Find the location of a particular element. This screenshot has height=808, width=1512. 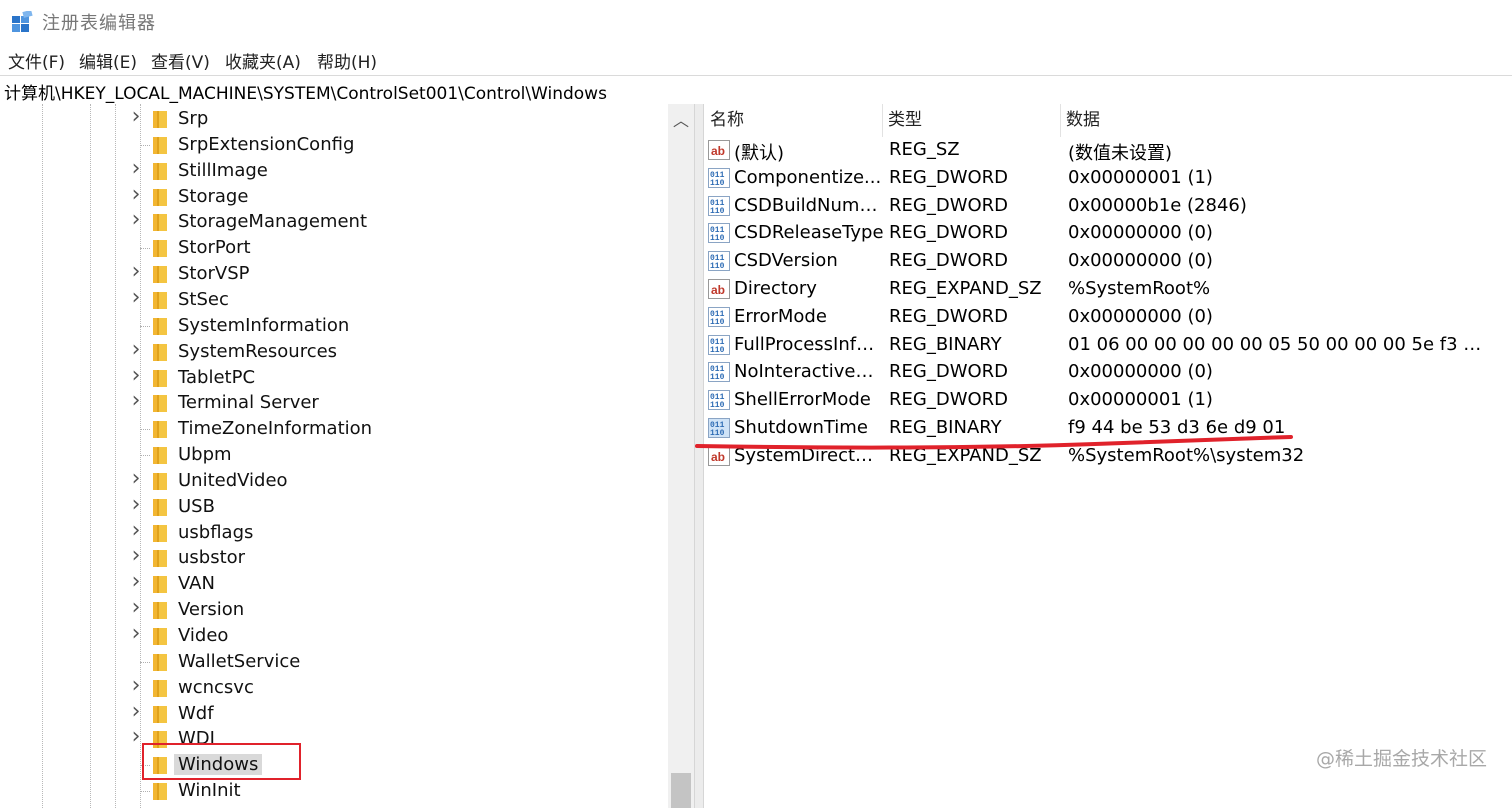

tree-item-label: StorVSP is located at coordinates (214, 274).